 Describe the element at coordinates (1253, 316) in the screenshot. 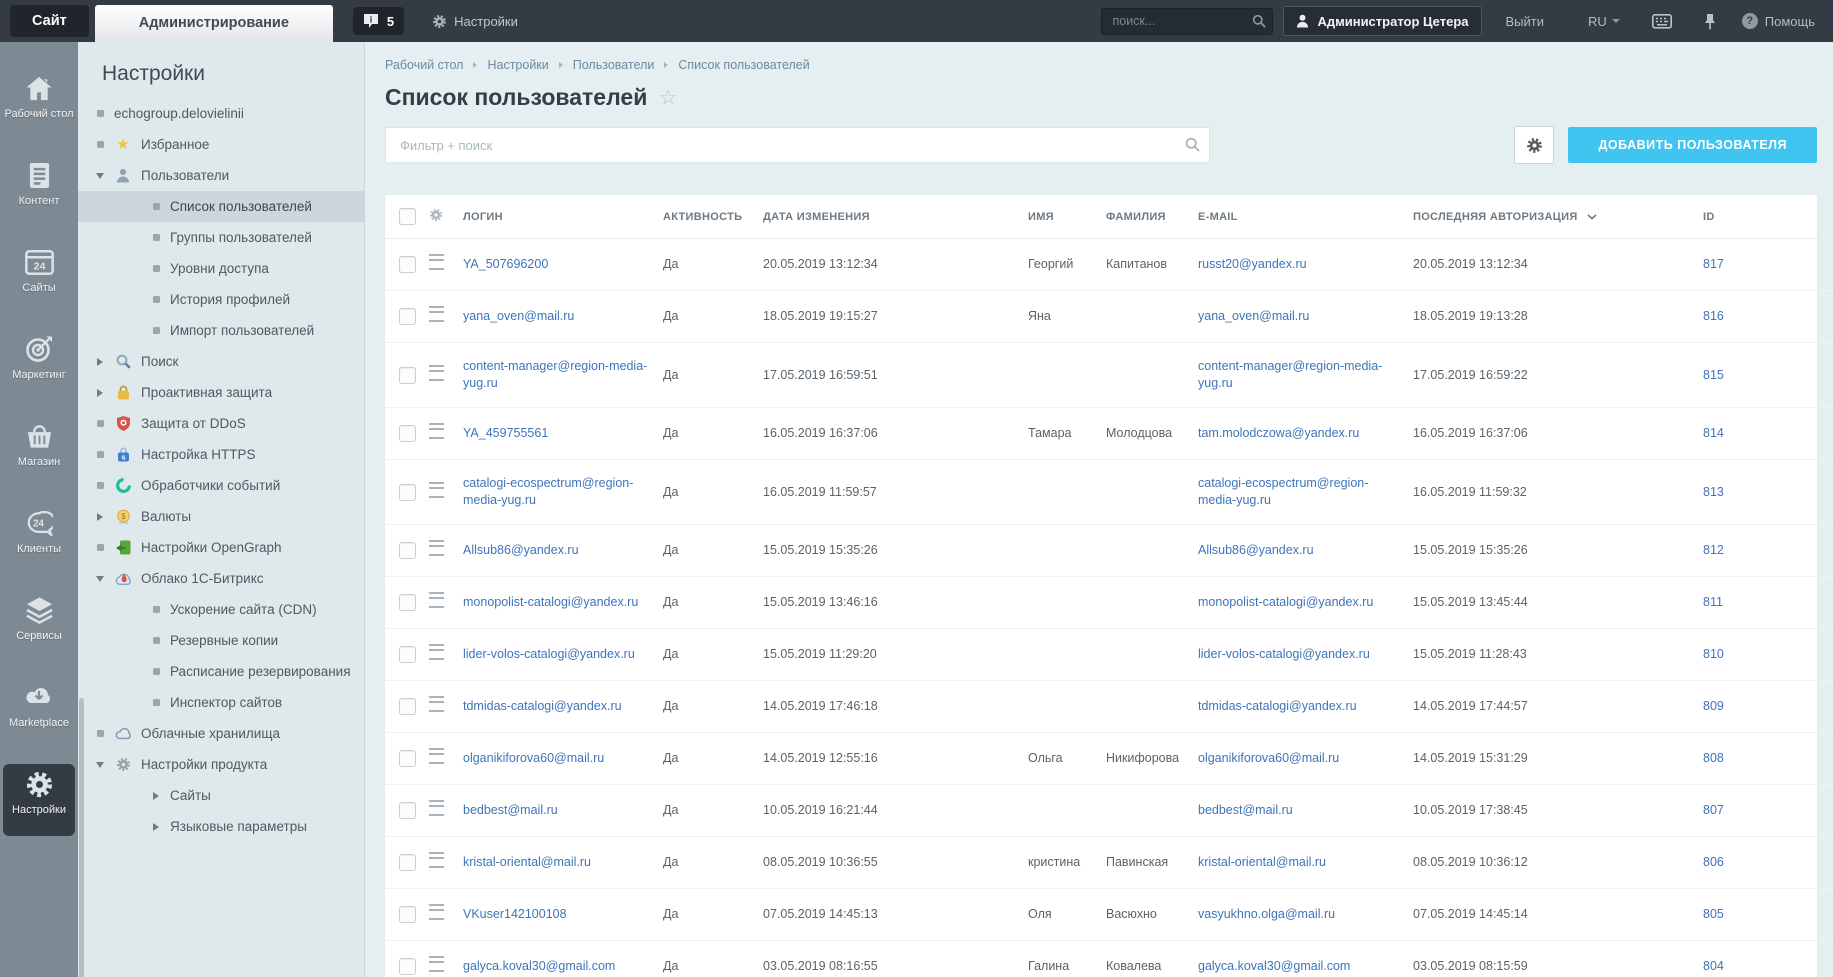

I see `email-link: yana_oven@mail.ru` at that location.